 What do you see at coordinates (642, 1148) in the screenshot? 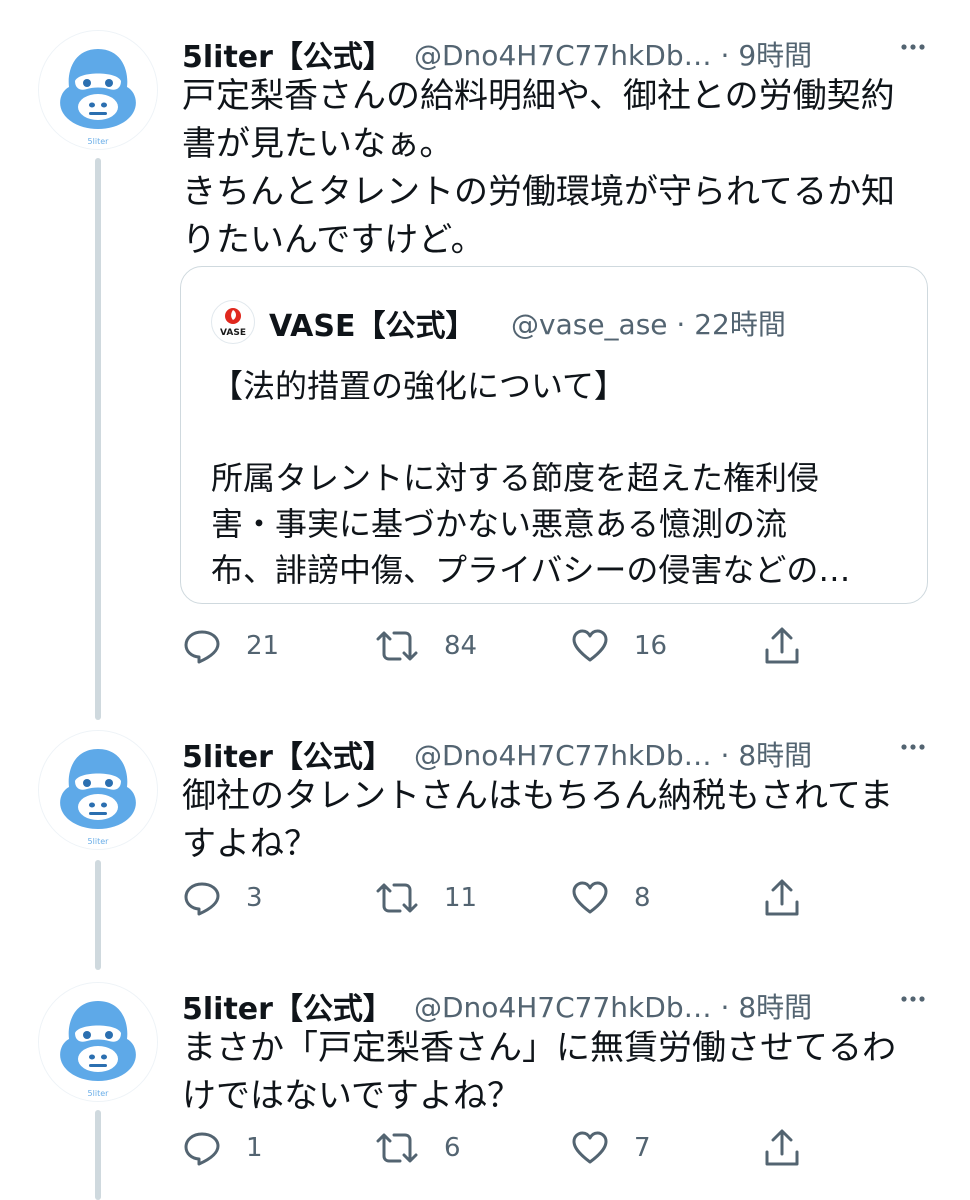
I see `like-count: 7` at bounding box center [642, 1148].